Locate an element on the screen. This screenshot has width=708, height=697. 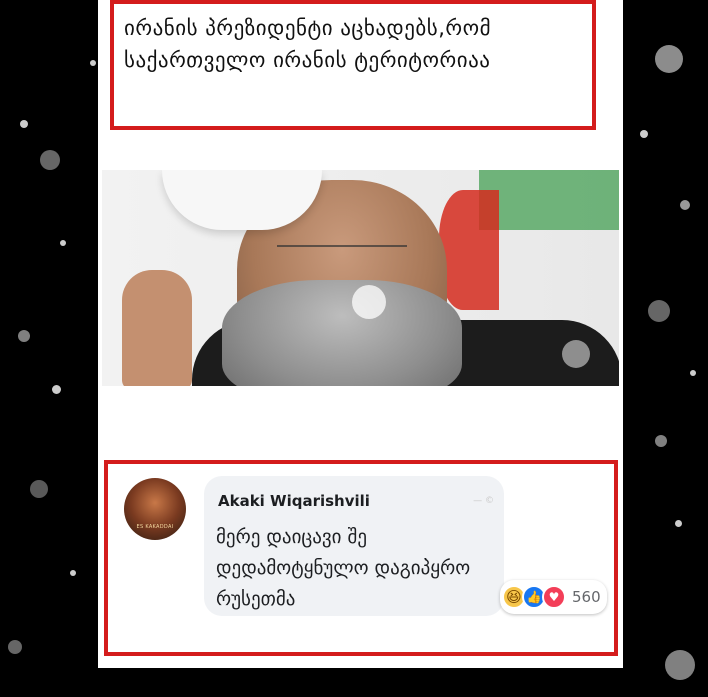
avatar-text: ES KAKADDAI is located at coordinates (155, 527).